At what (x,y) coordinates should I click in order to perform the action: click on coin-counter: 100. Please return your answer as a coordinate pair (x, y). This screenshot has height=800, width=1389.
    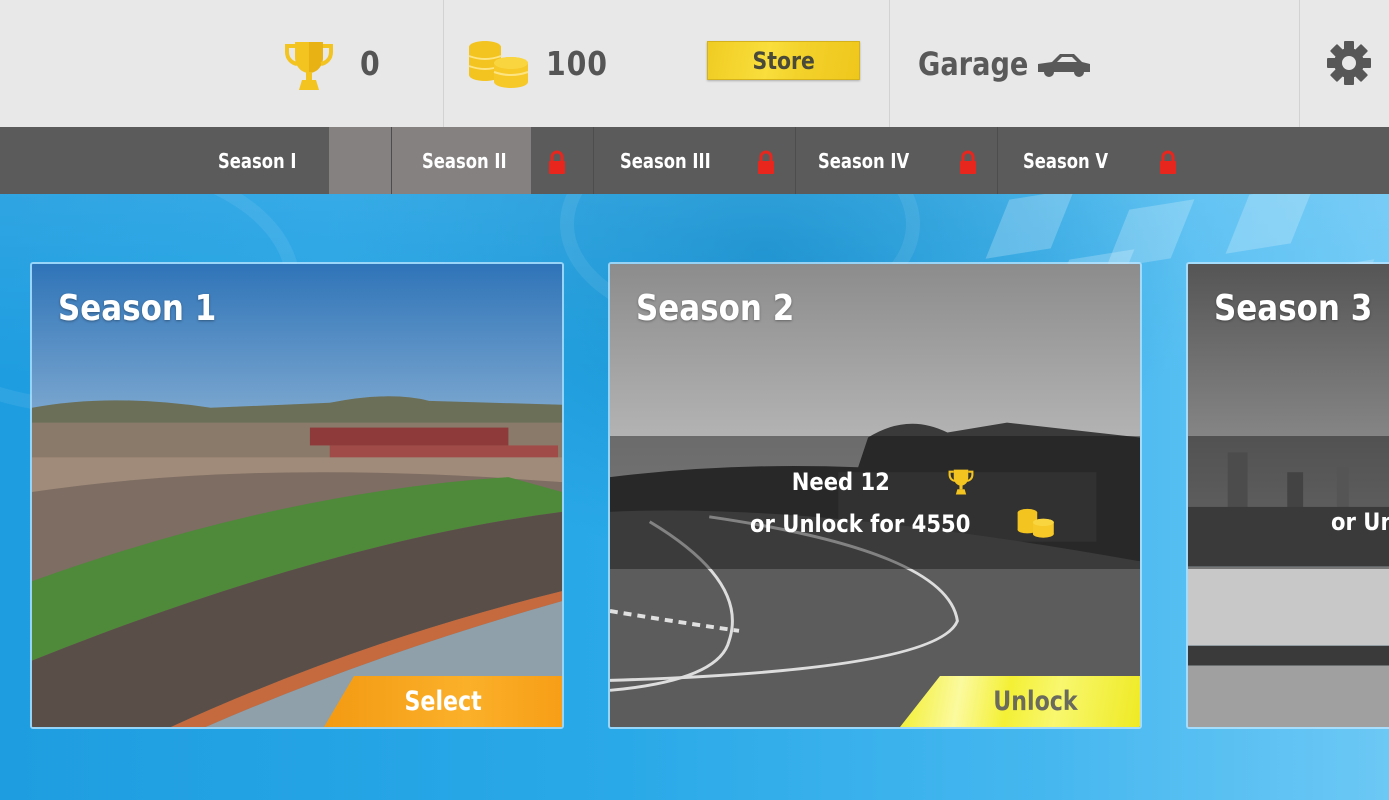
    Looking at the image, I should click on (543, 63).